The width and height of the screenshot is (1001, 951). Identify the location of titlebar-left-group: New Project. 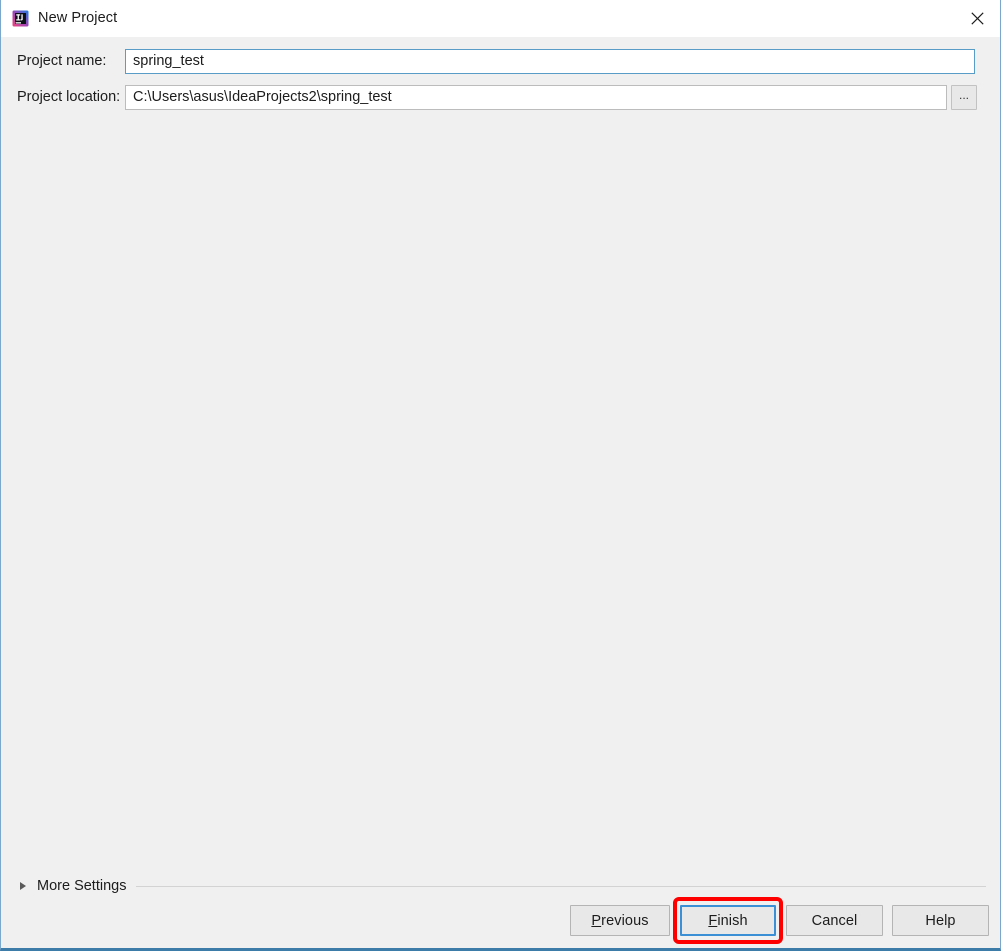
(59, 18).